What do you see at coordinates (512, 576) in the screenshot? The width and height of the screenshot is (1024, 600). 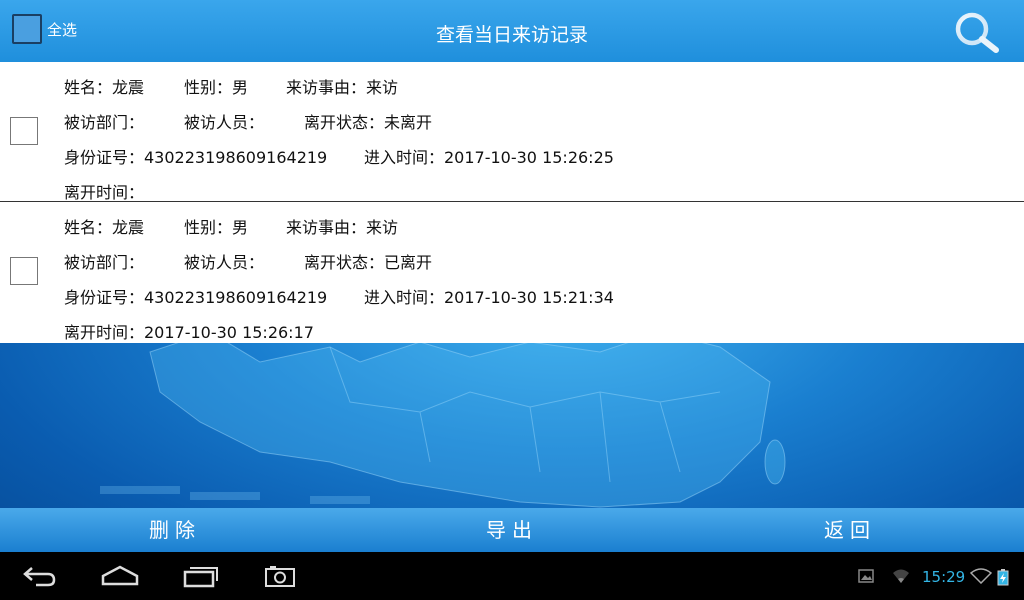 I see `system-nav-bar: 15:29` at bounding box center [512, 576].